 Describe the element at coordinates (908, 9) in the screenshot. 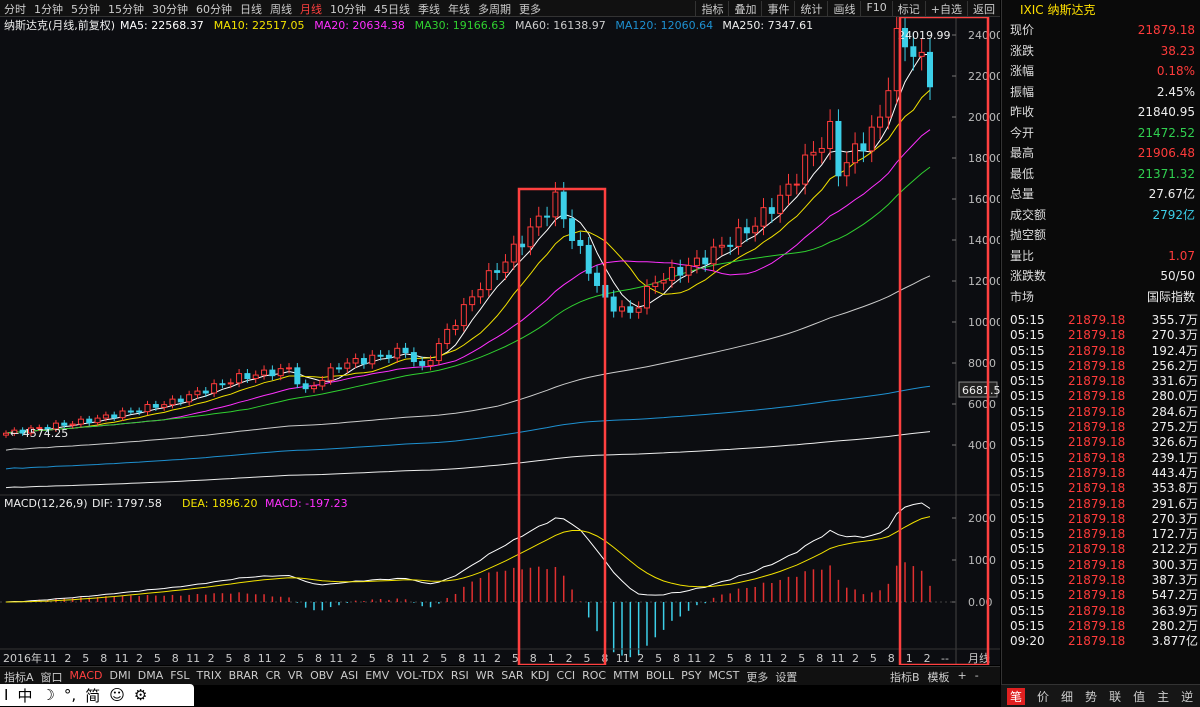

I see `tool-button: 标记` at that location.